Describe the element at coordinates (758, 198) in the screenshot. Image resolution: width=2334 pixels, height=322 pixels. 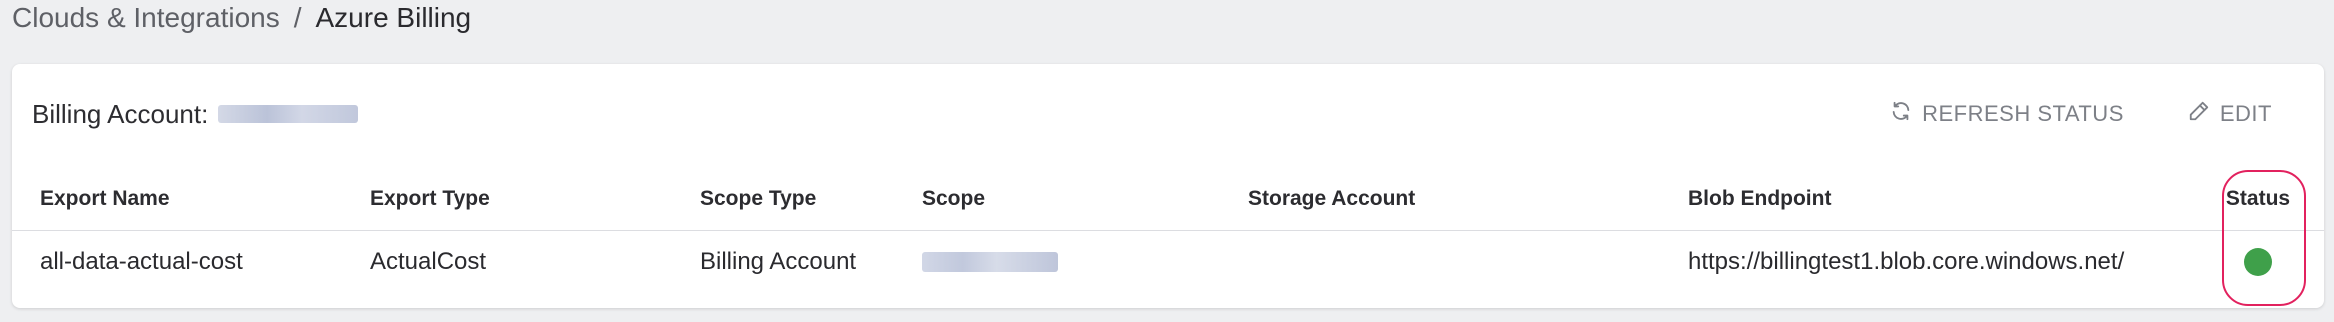
I see `column-header-scope-type: Scope Type` at that location.